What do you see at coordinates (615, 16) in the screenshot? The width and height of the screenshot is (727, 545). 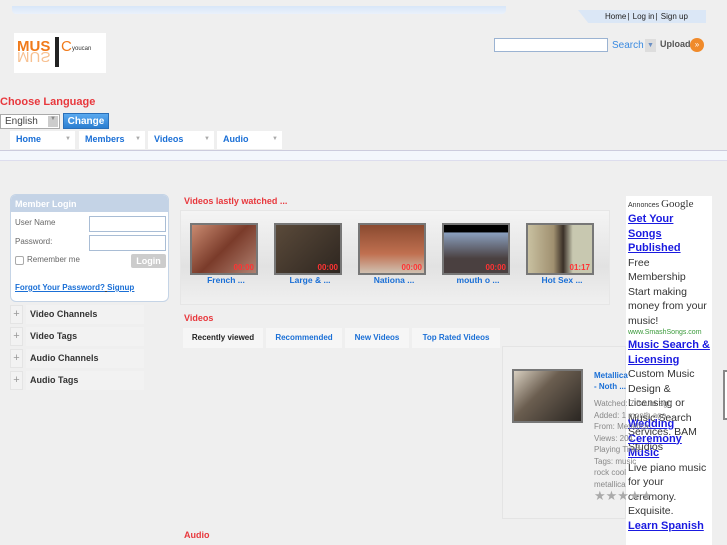 I see `home-link: Home` at bounding box center [615, 16].